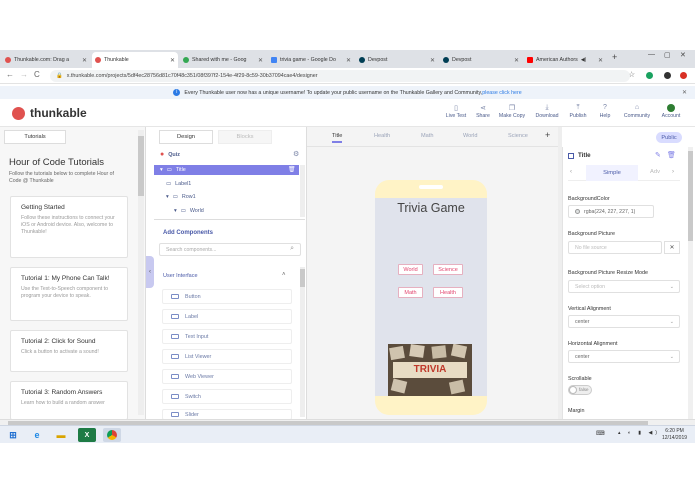 The height and width of the screenshot is (494, 695). Describe the element at coordinates (669, 137) in the screenshot. I see `public-toggle: Public` at that location.